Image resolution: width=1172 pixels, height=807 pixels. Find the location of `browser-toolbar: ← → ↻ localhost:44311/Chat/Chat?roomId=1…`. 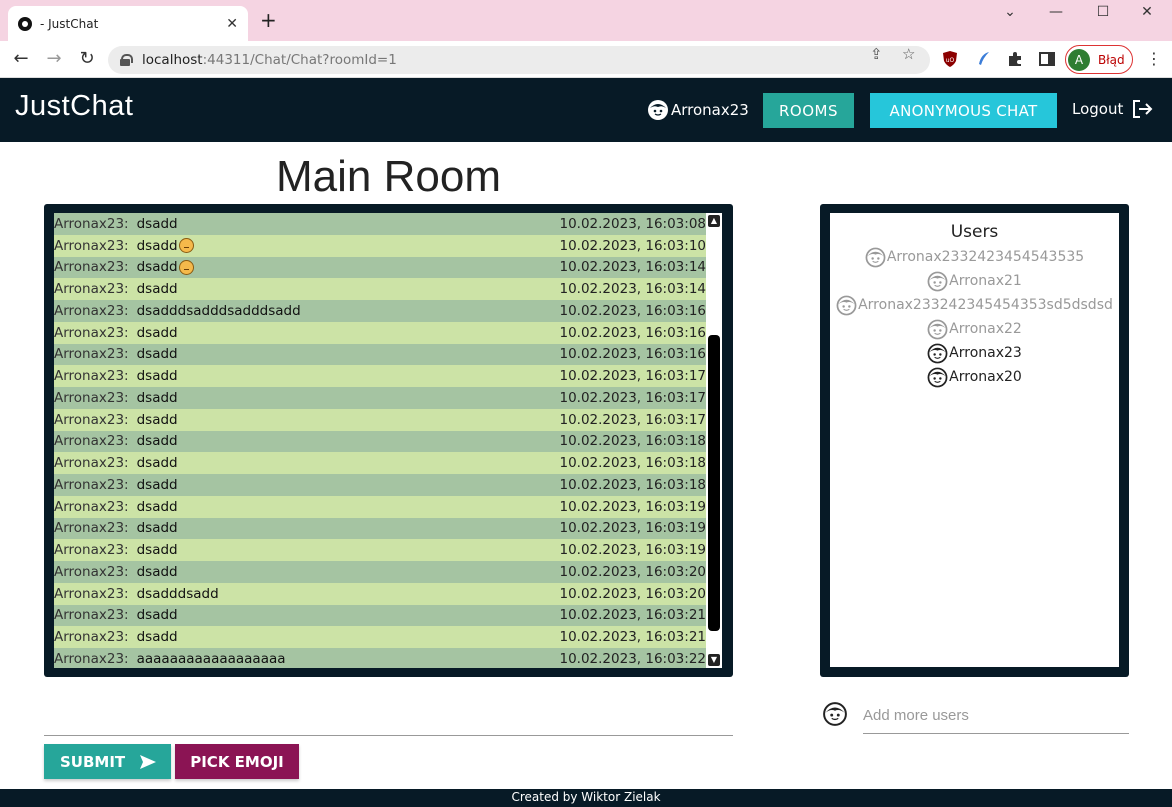

browser-toolbar: ← → ↻ localhost:44311/Chat/Chat?roomId=1… is located at coordinates (586, 59).